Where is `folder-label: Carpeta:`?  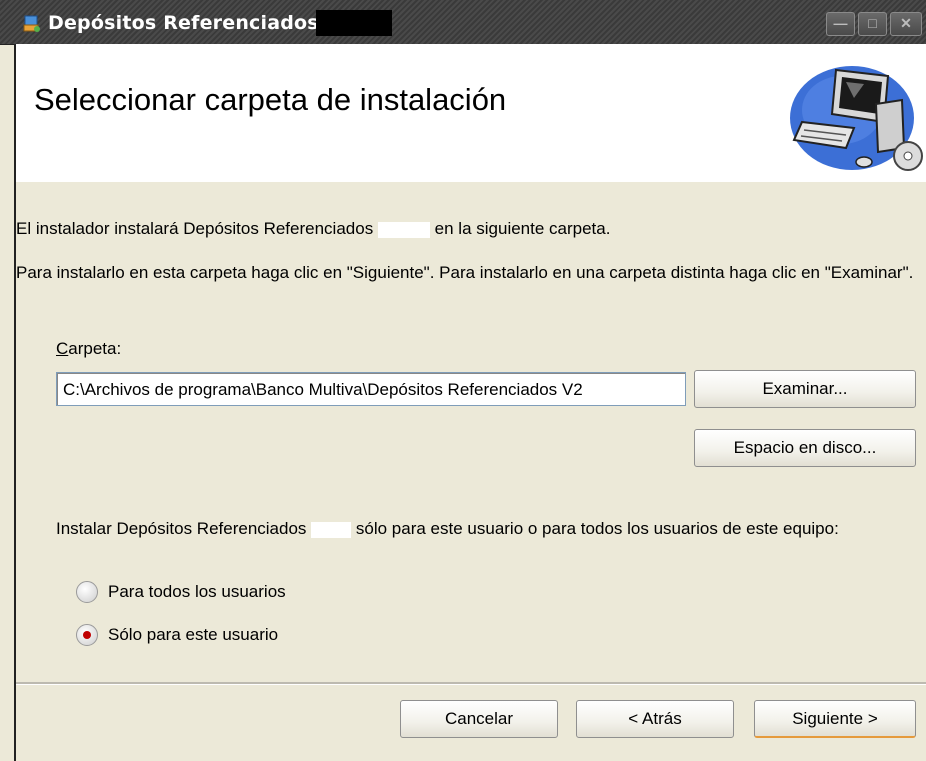 folder-label: Carpeta: is located at coordinates (88, 349).